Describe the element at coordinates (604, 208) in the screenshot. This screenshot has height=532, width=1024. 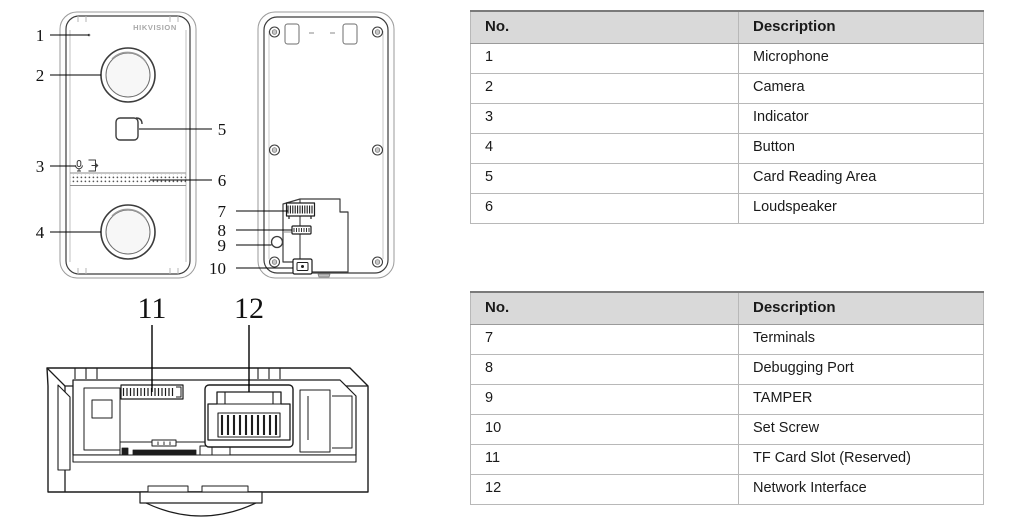
I see `cell-no: 6` at that location.